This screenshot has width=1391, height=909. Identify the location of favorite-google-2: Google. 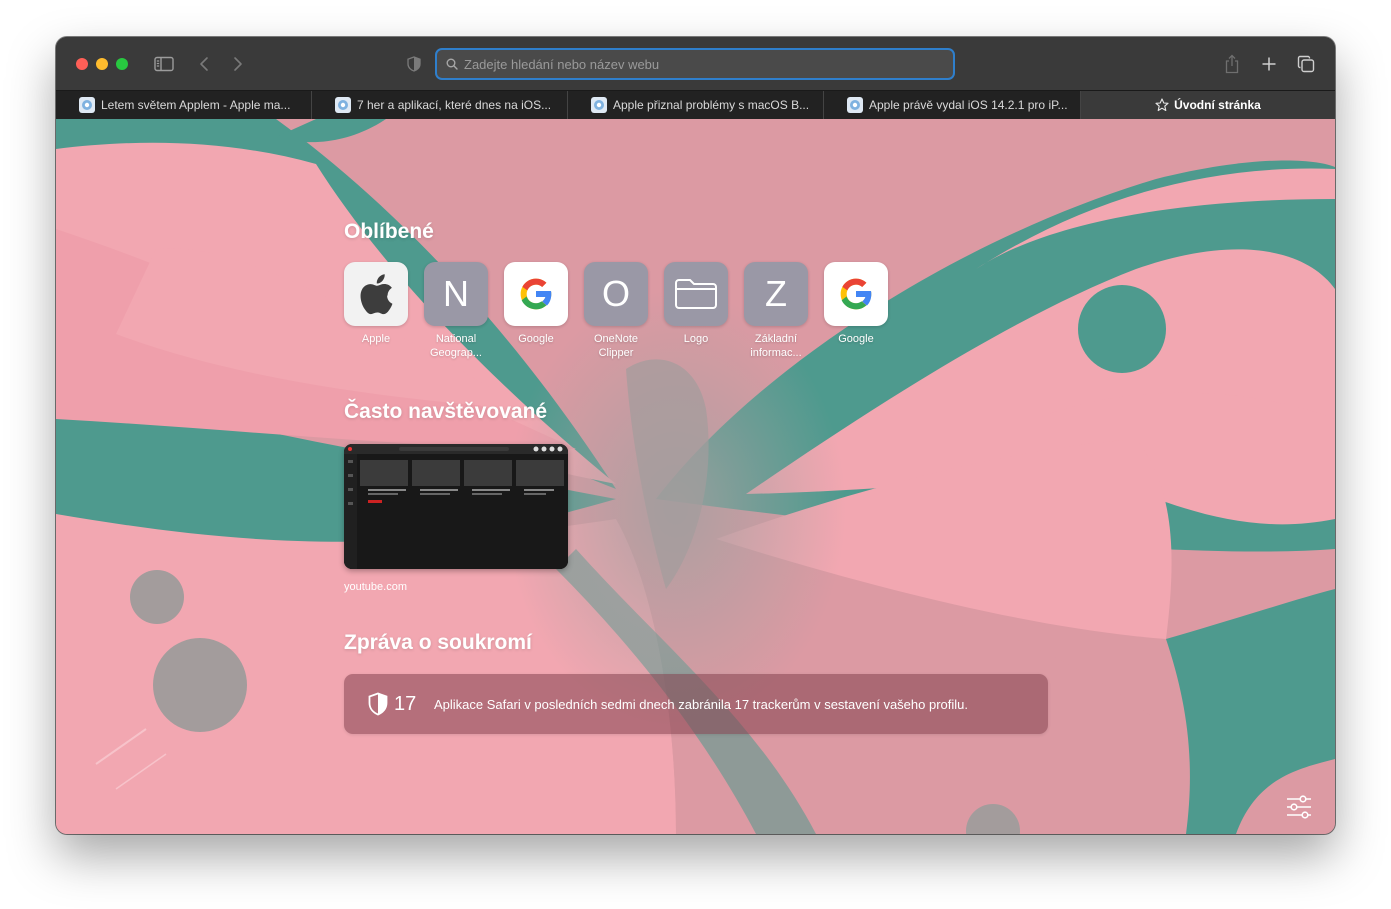
(856, 304).